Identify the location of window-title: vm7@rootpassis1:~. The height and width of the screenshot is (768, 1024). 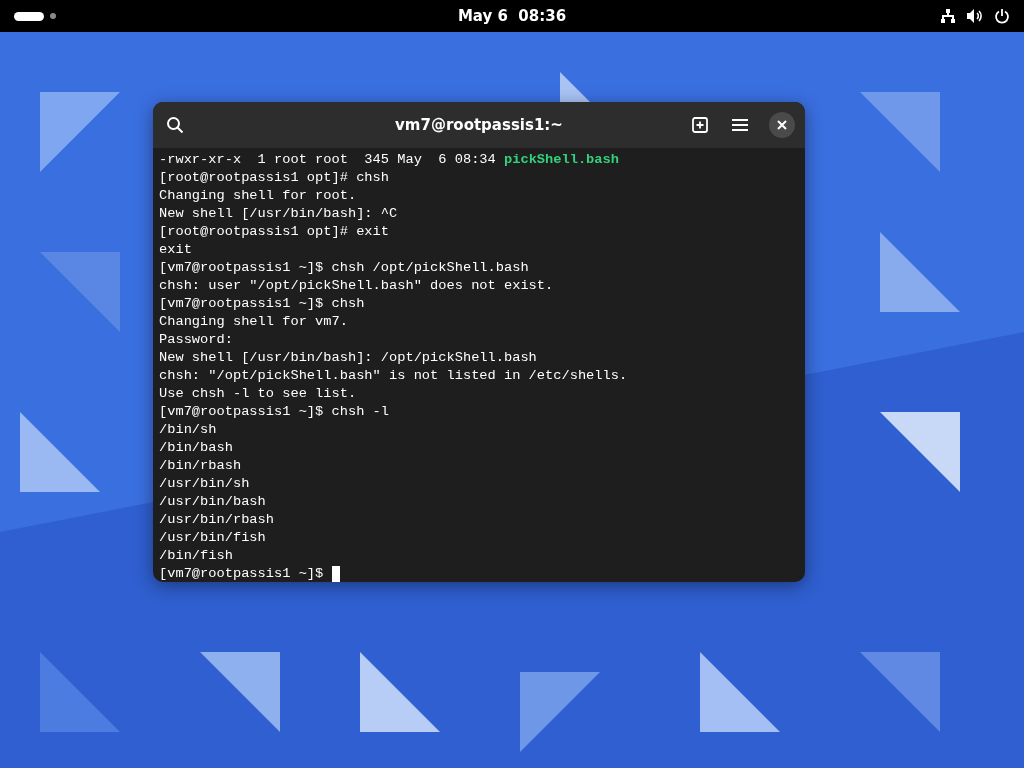
(479, 125).